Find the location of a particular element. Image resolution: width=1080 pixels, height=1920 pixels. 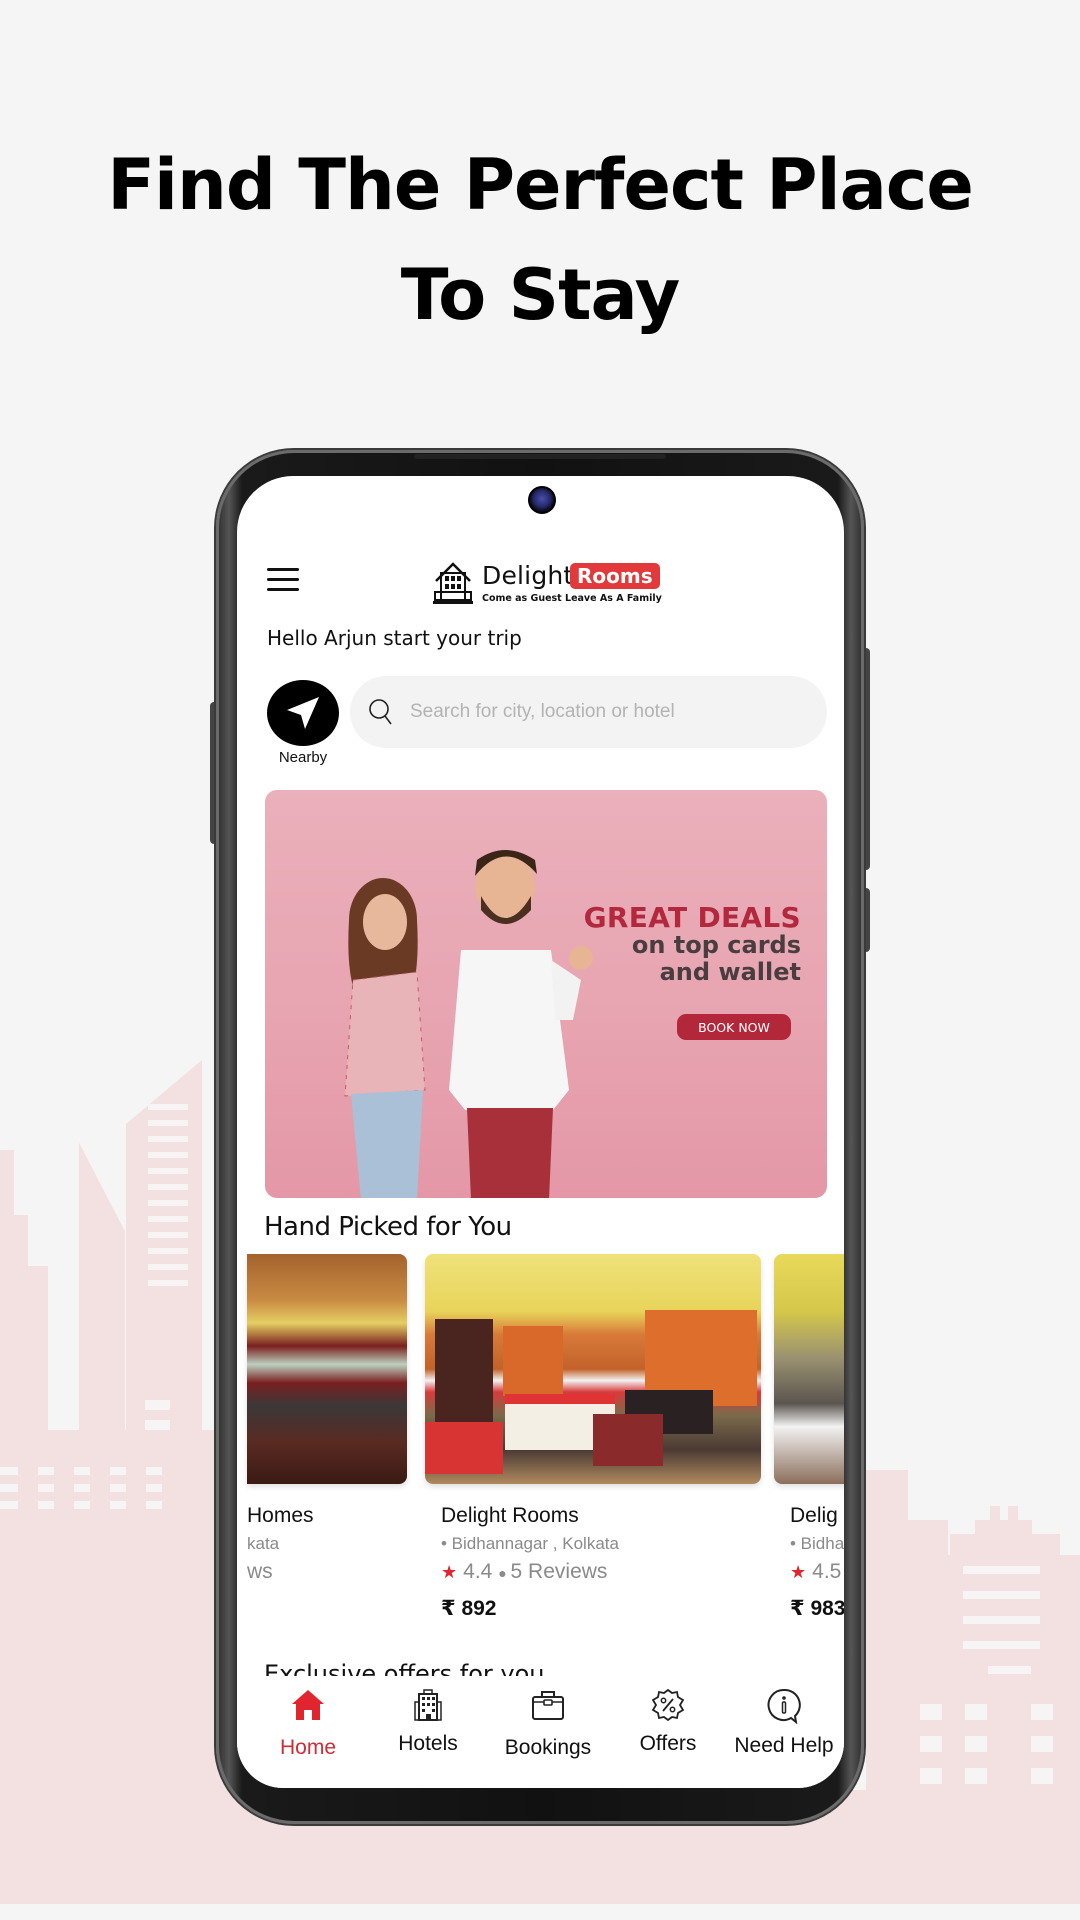

info-chat-icon is located at coordinates (784, 1706).